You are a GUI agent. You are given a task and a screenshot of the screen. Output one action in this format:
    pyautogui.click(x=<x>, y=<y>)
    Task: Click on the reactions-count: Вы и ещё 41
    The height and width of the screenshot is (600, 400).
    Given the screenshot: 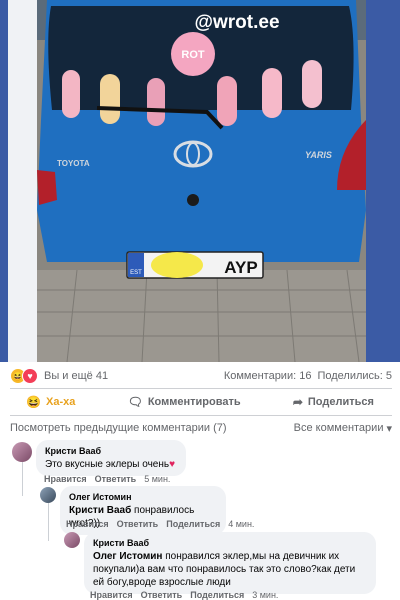 What is the action you would take?
    pyautogui.click(x=76, y=376)
    